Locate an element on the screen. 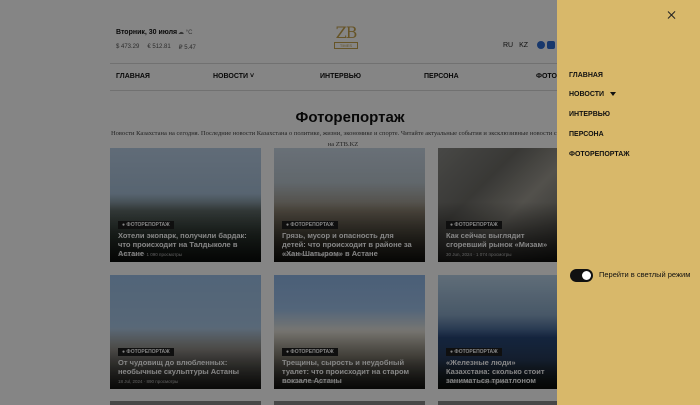 The height and width of the screenshot is (405, 700). menu-item-news: НОВОСТИ is located at coordinates (593, 94).